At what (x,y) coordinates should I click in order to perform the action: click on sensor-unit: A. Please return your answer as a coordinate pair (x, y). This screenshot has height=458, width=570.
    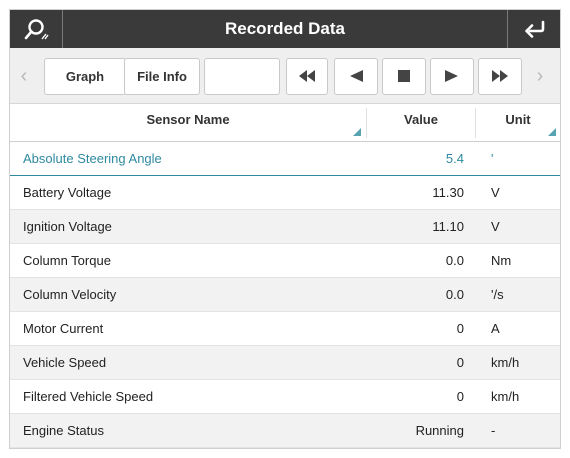
    Looking at the image, I should click on (495, 328).